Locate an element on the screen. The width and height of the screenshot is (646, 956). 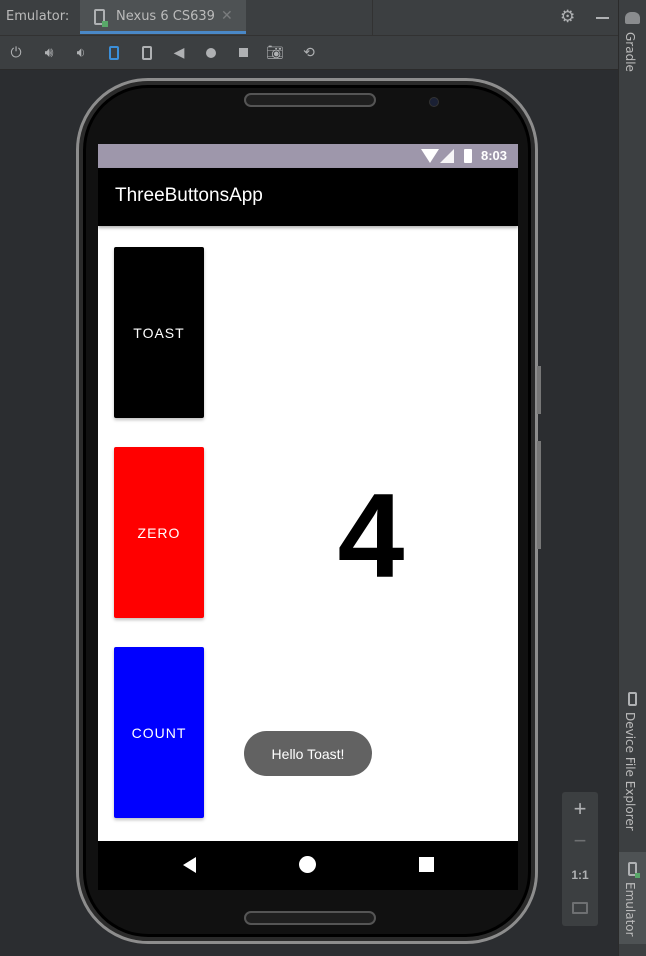
emulator-icon is located at coordinates (634, 870).